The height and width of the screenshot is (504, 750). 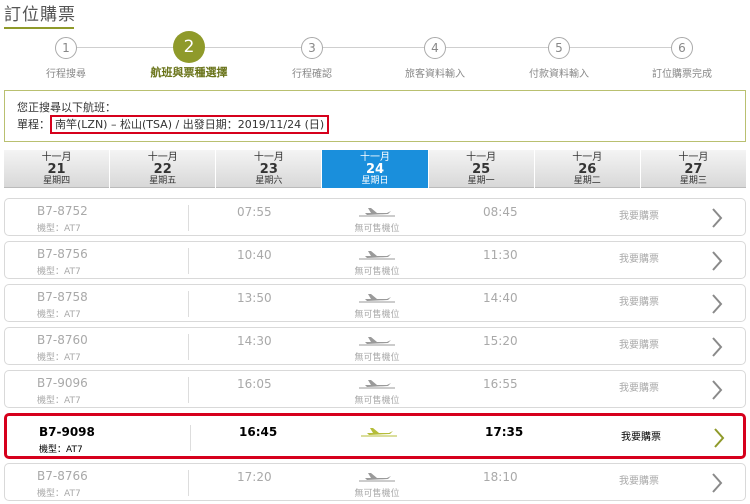 I want to click on step-label: 旅客資料輸入, so click(x=435, y=74).